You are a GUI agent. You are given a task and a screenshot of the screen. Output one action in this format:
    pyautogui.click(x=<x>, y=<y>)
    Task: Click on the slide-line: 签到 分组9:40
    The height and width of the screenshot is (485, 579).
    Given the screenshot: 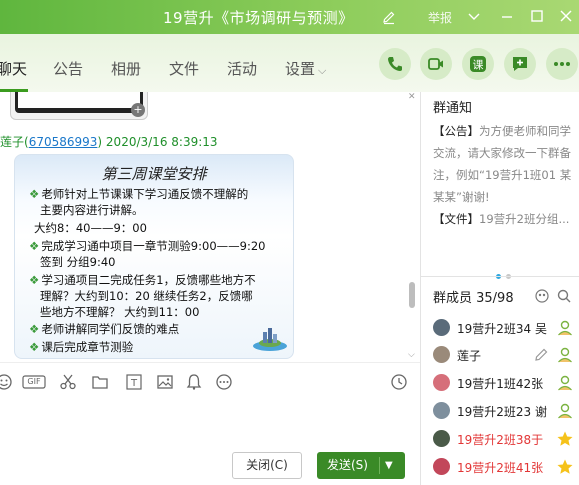 What is the action you would take?
    pyautogui.click(x=78, y=262)
    